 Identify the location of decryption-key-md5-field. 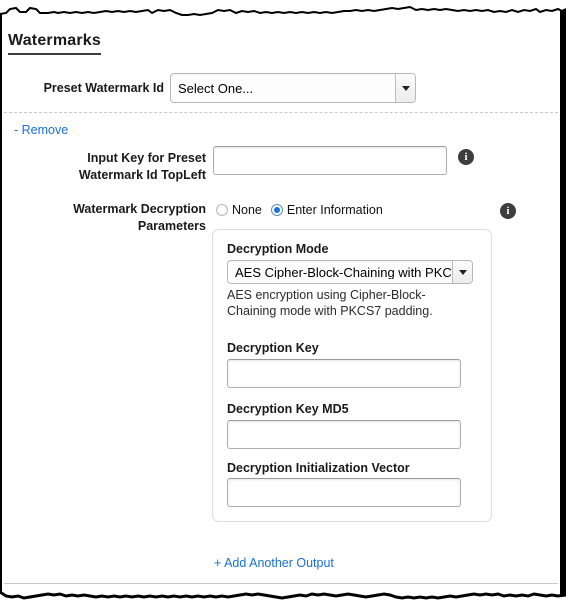
(344, 434).